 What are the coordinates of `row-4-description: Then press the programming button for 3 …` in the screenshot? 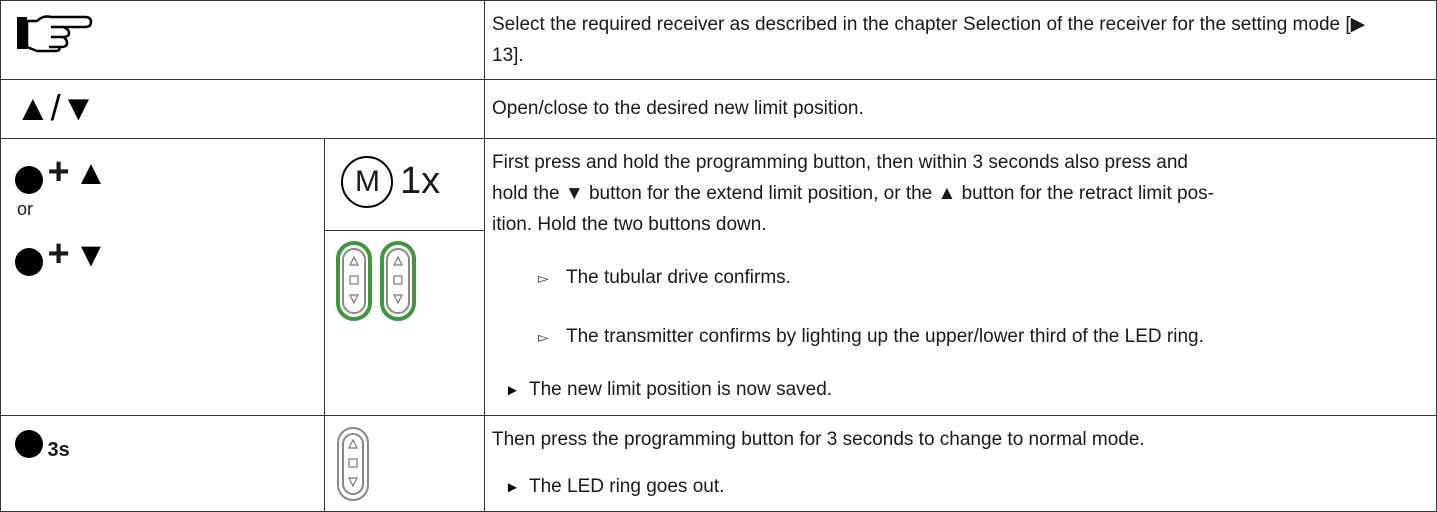 It's located at (818, 439).